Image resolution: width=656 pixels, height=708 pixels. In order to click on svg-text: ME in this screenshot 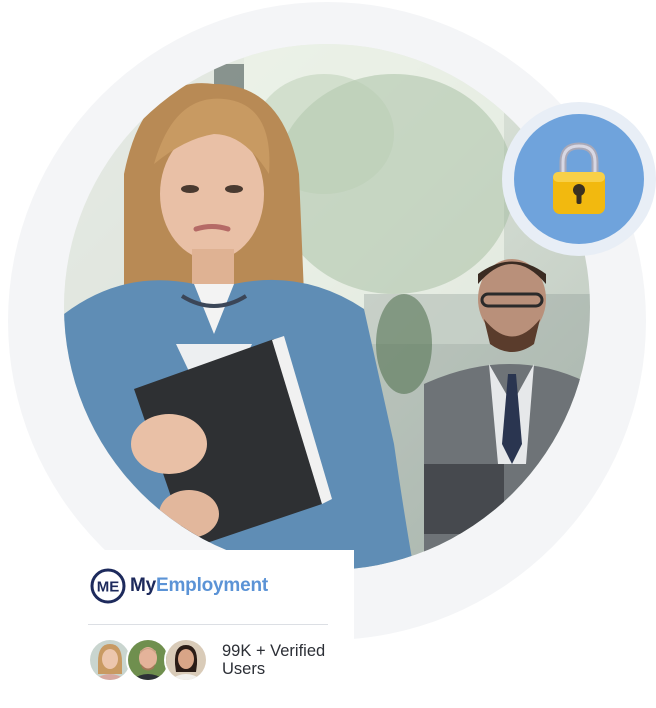, I will do `click(108, 587)`.